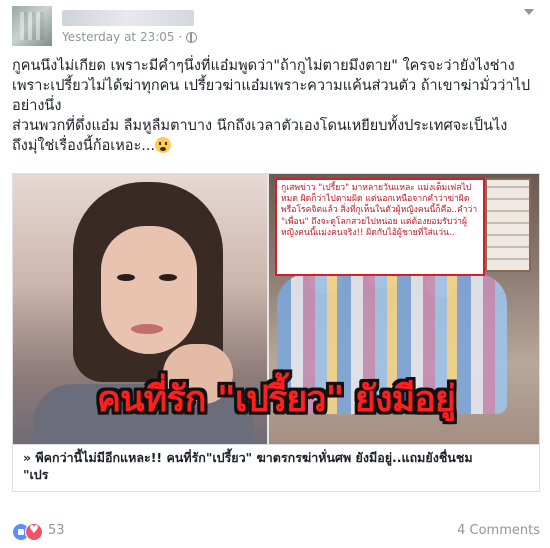 The width and height of the screenshot is (550, 548). I want to click on preview-caption-line: "เปร, so click(36, 474).